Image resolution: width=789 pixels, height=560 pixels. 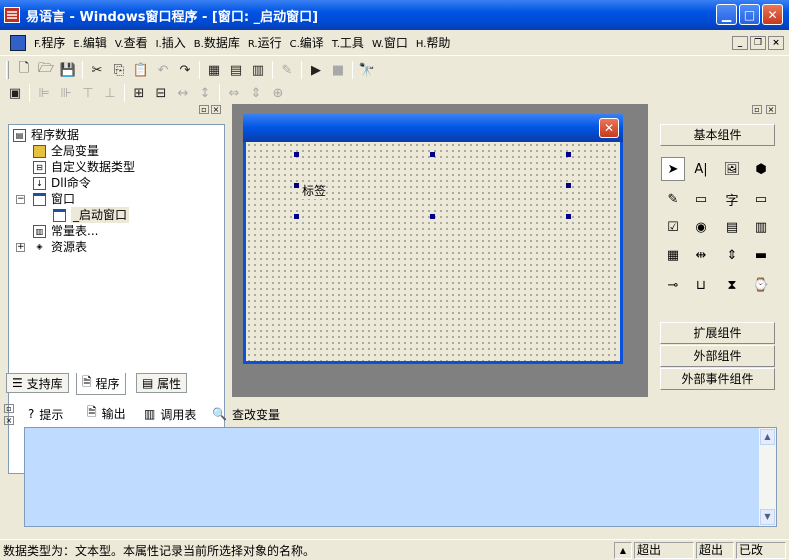 I want to click on redo-icon: ↷, so click(x=185, y=70).